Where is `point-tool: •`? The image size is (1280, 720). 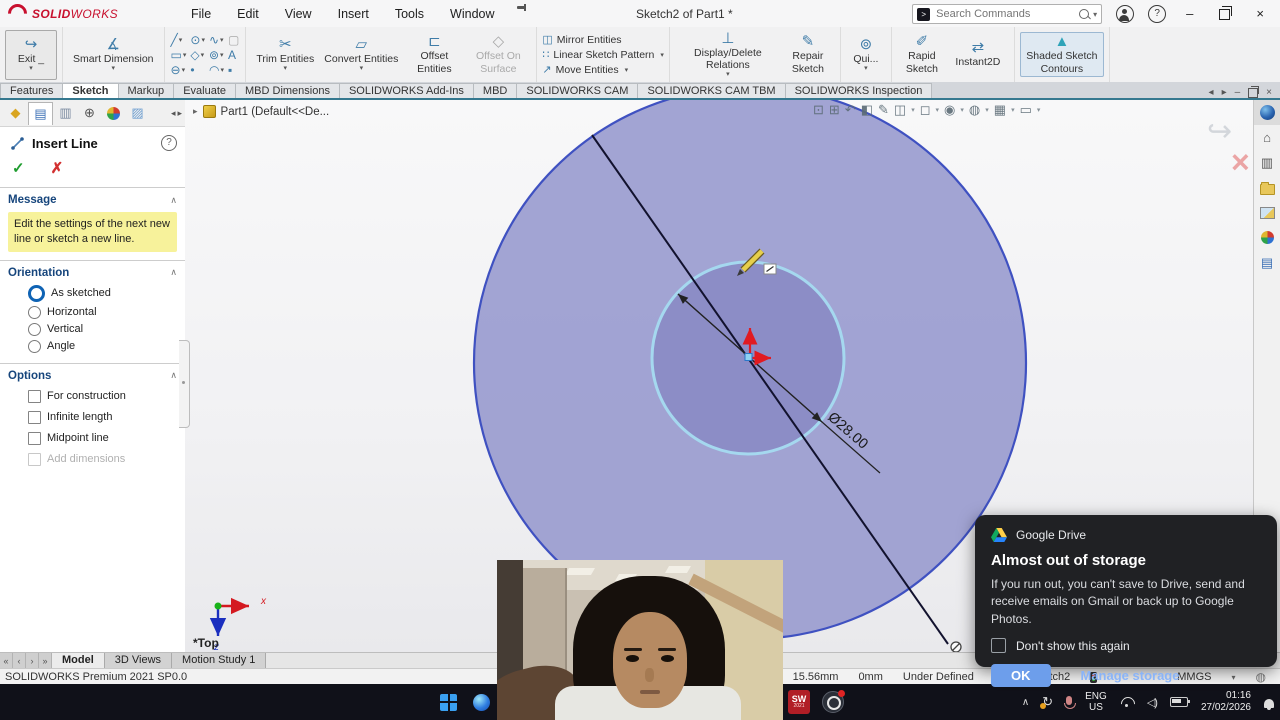 point-tool: • is located at coordinates (197, 70).